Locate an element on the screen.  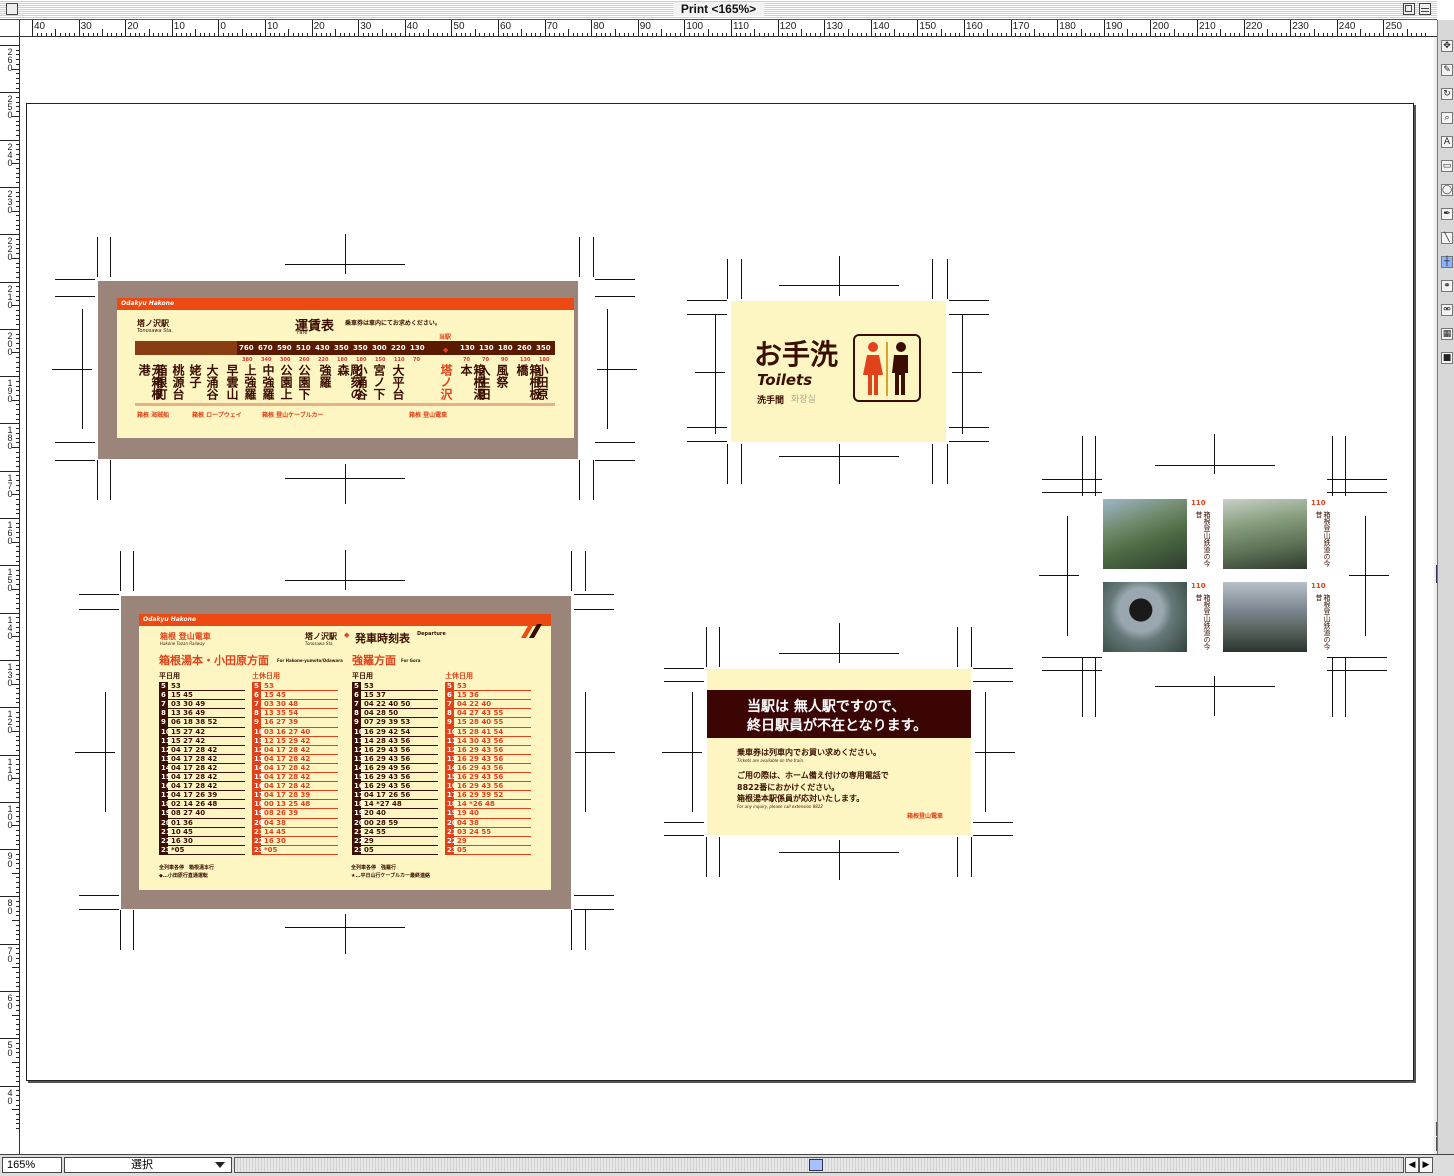
mode-select: 選択 is located at coordinates (148, 1165).